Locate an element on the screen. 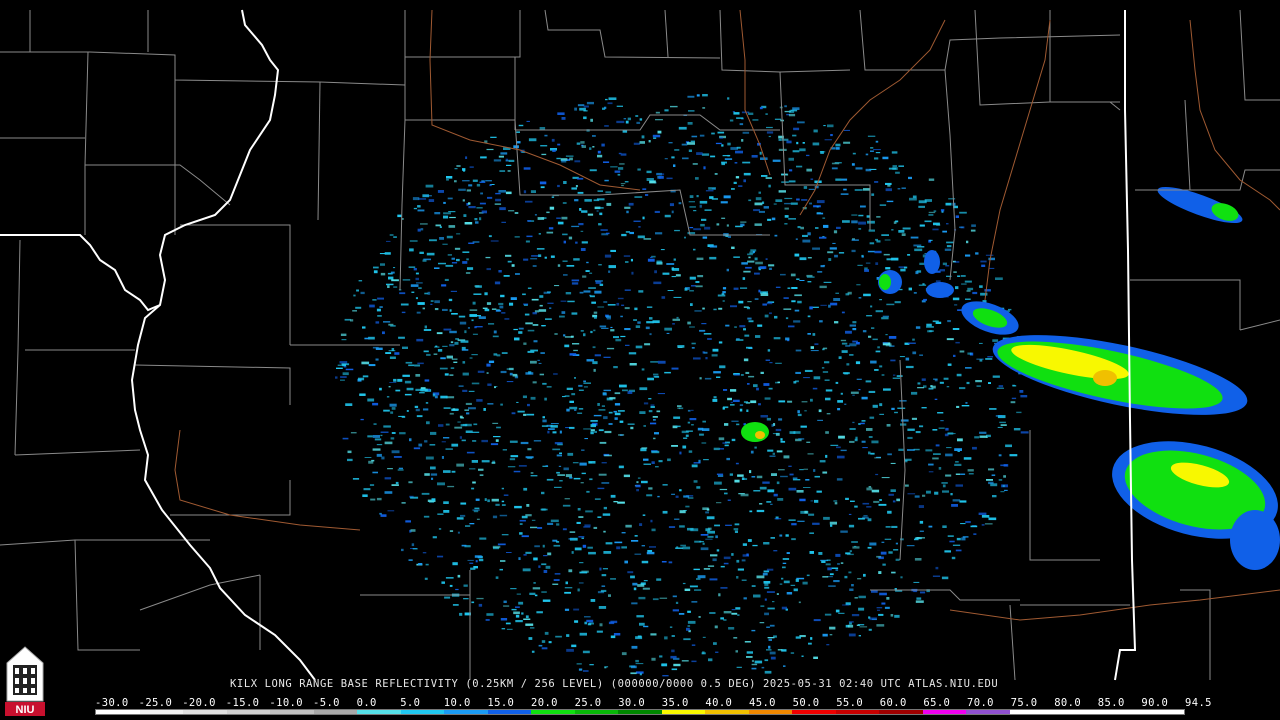  scale-label: 85.0 is located at coordinates (1111, 703).